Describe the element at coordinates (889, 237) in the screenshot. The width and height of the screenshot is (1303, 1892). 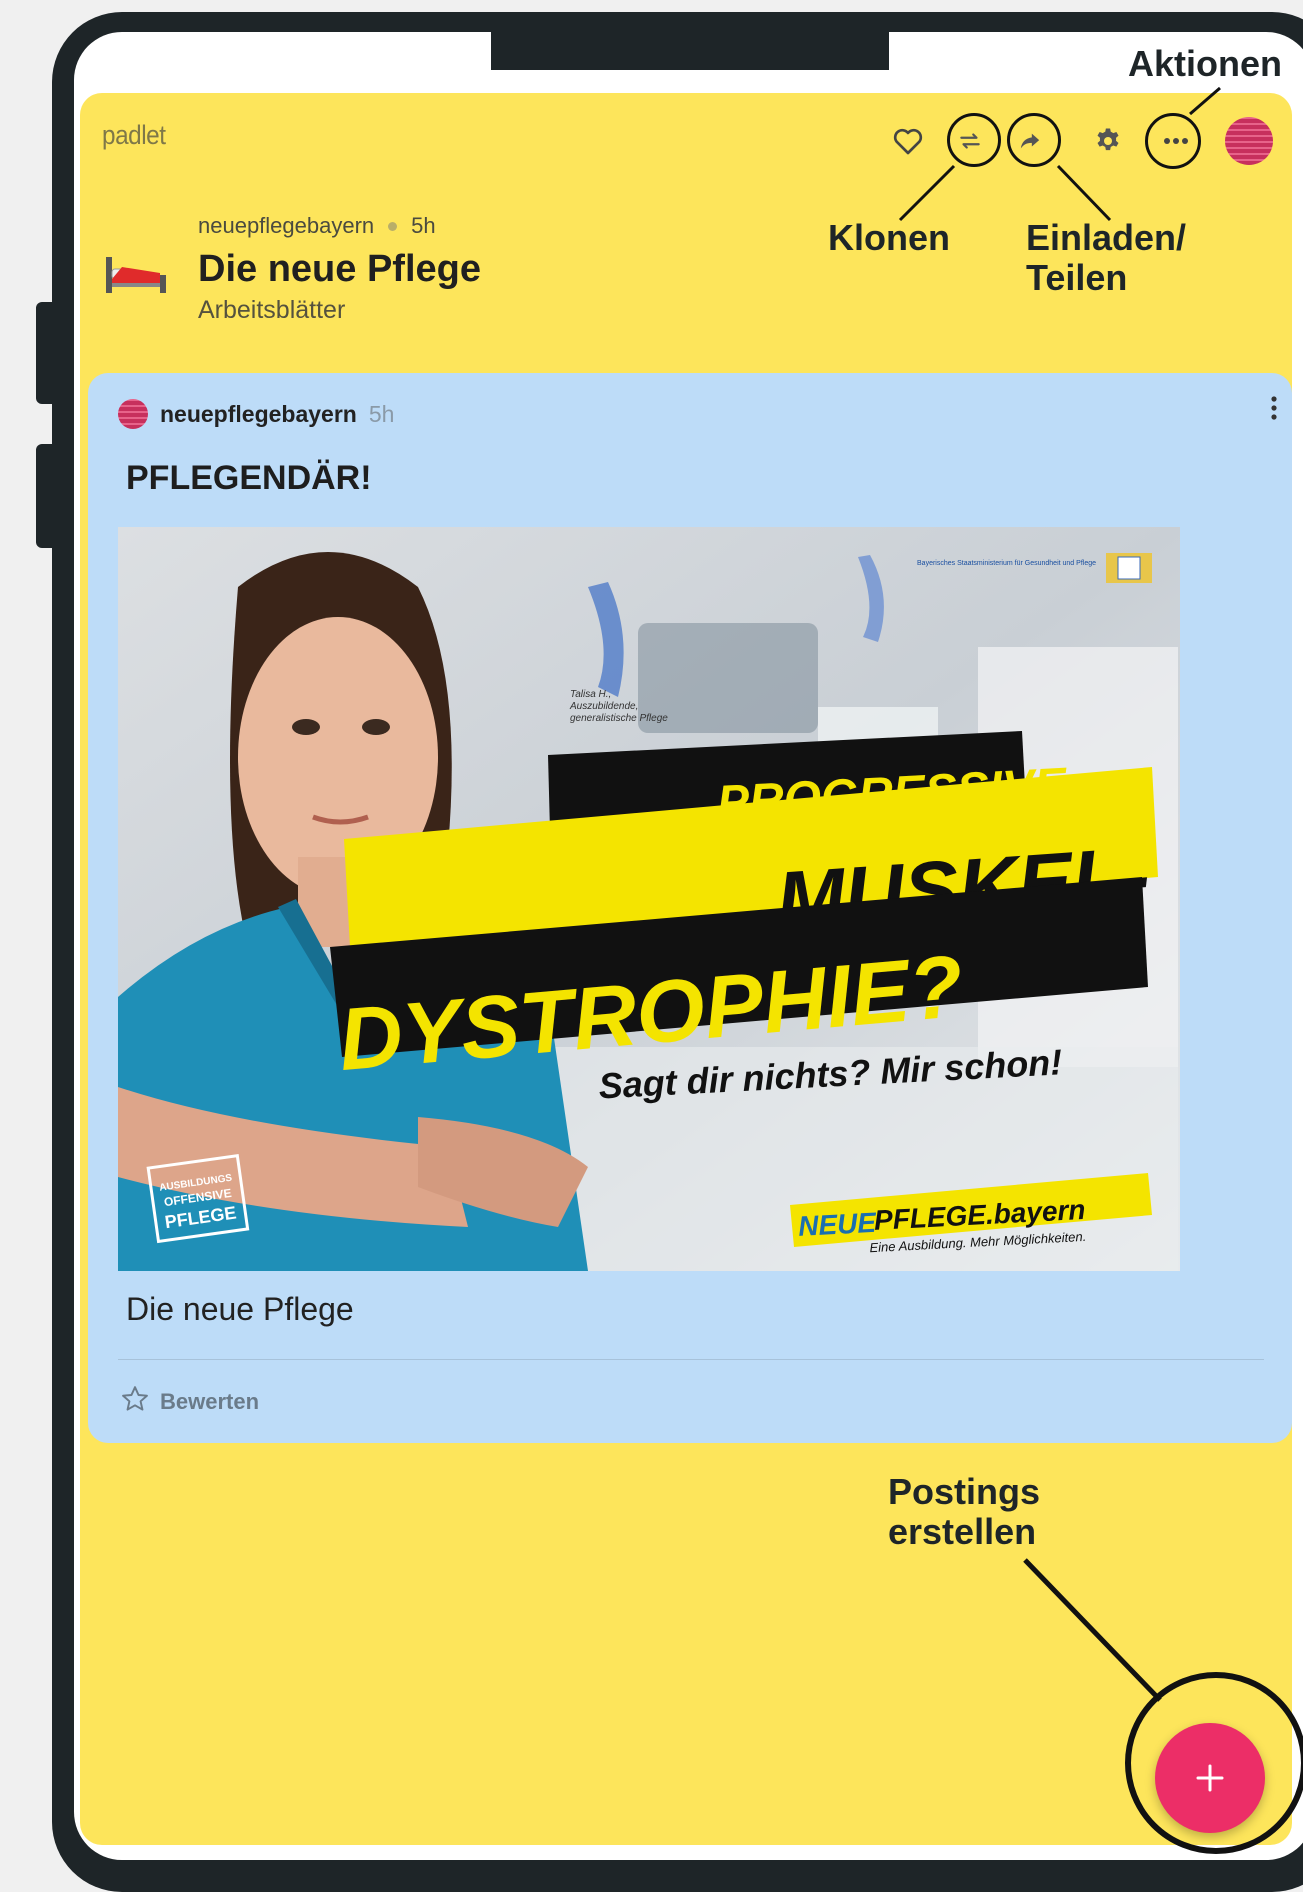
I see `annotation-clone: Klonen` at that location.